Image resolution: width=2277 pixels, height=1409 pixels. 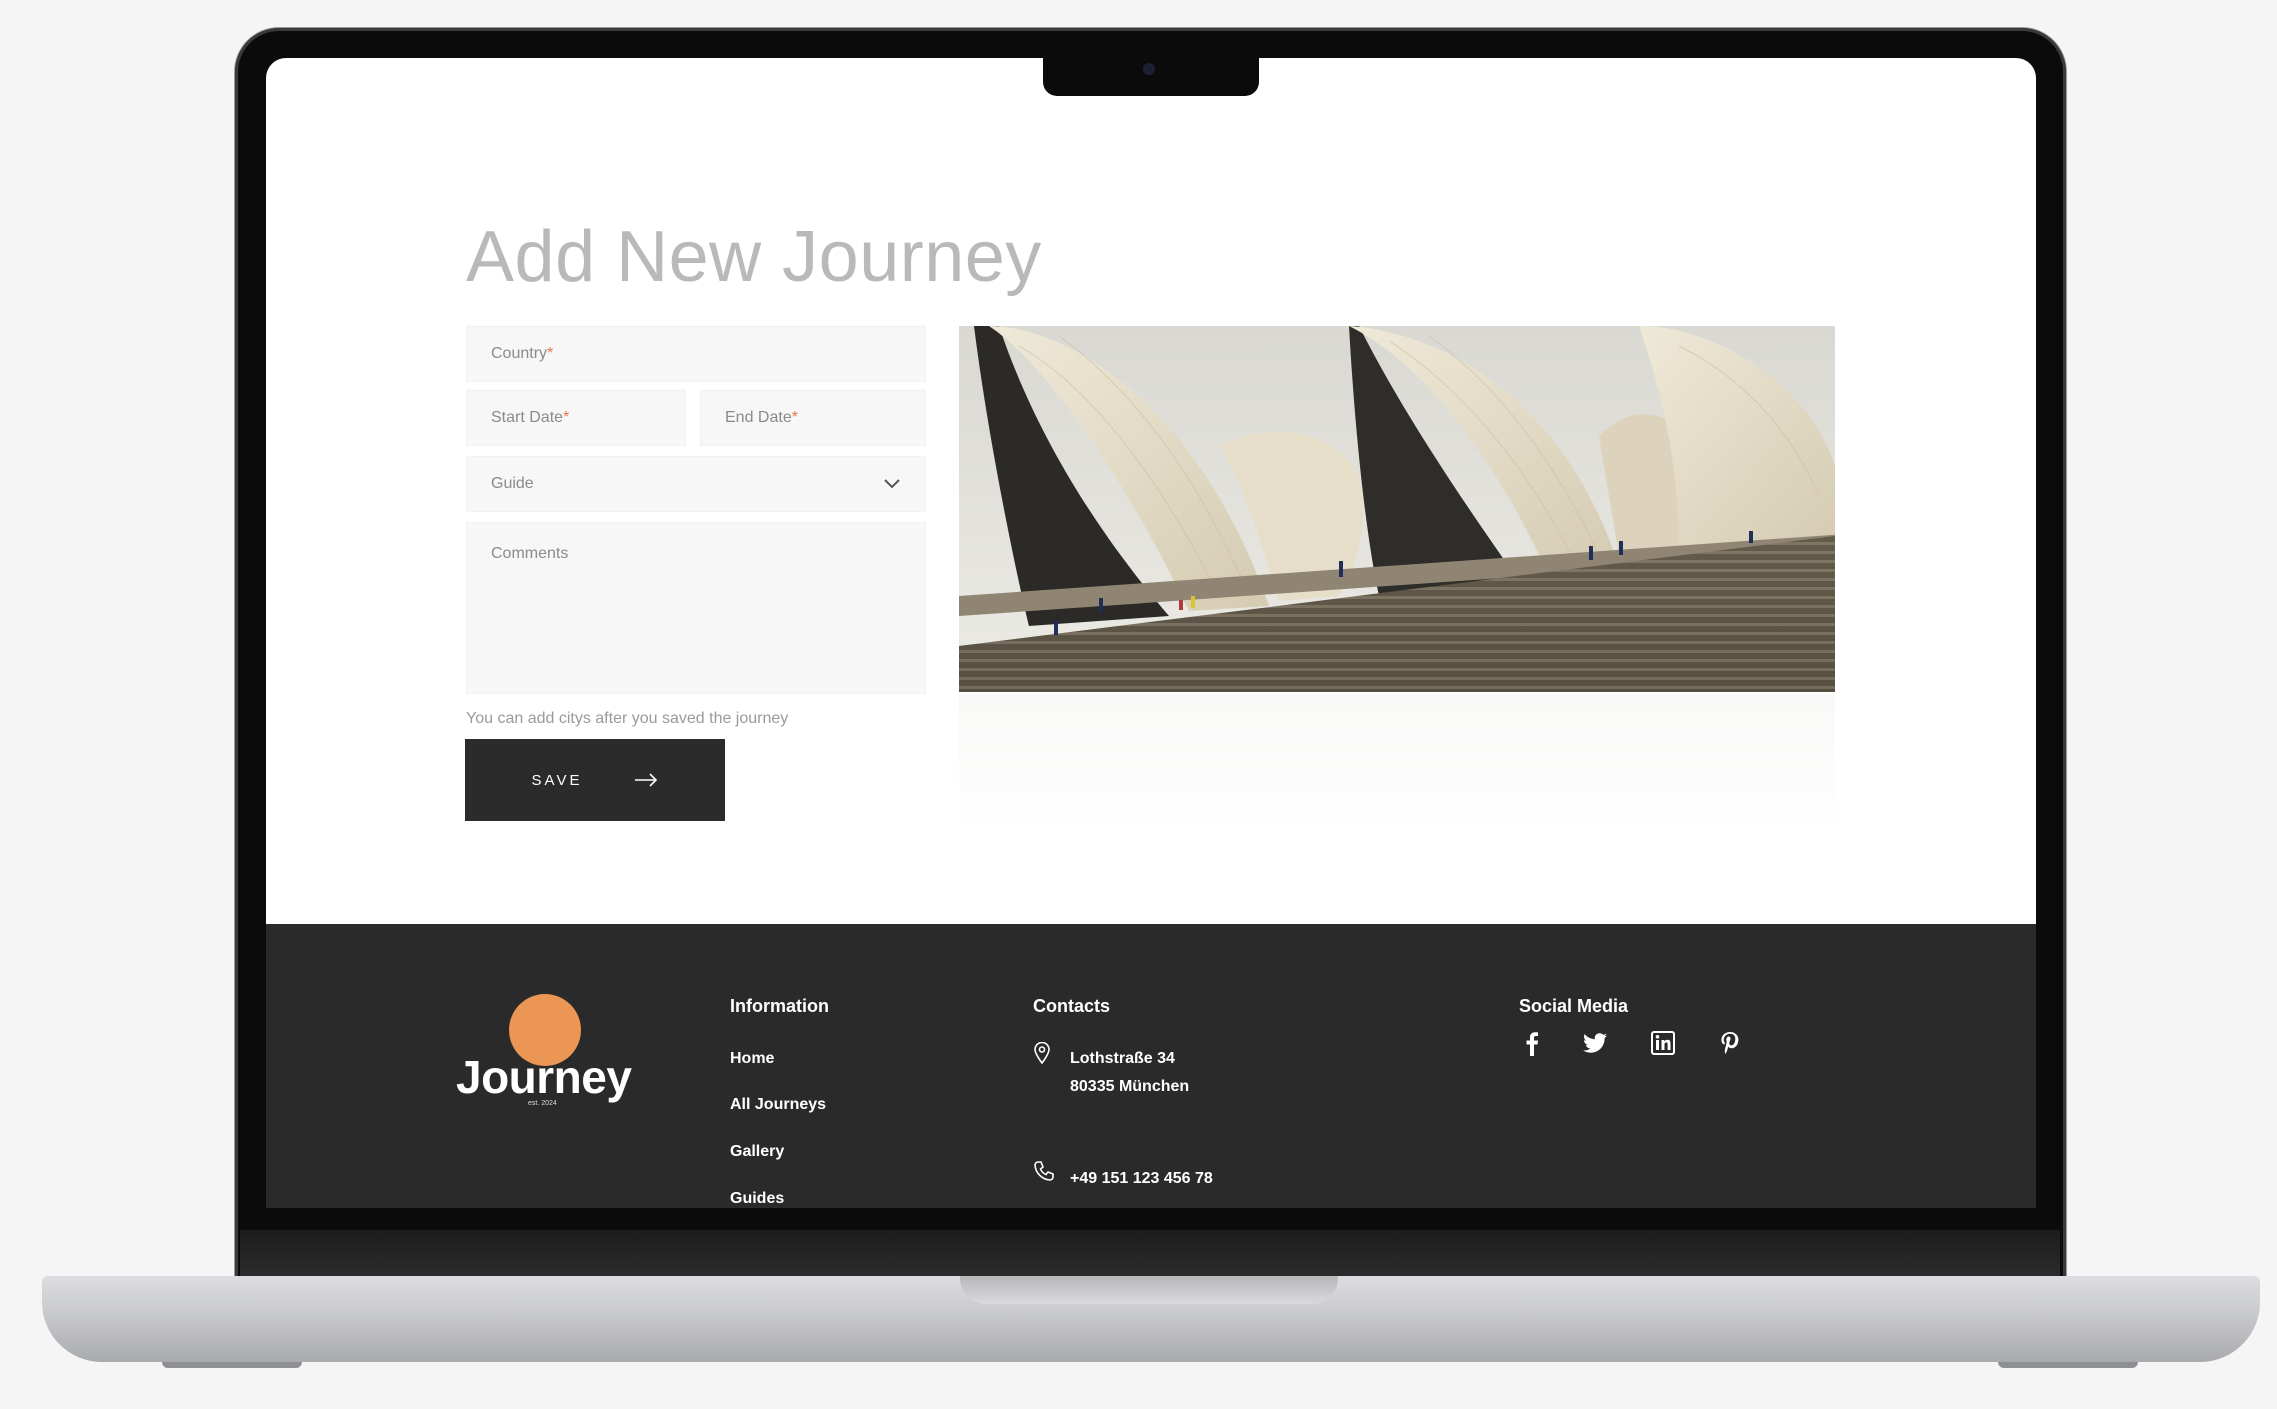 I want to click on footer-link-gallery: Gallery, so click(x=757, y=1152).